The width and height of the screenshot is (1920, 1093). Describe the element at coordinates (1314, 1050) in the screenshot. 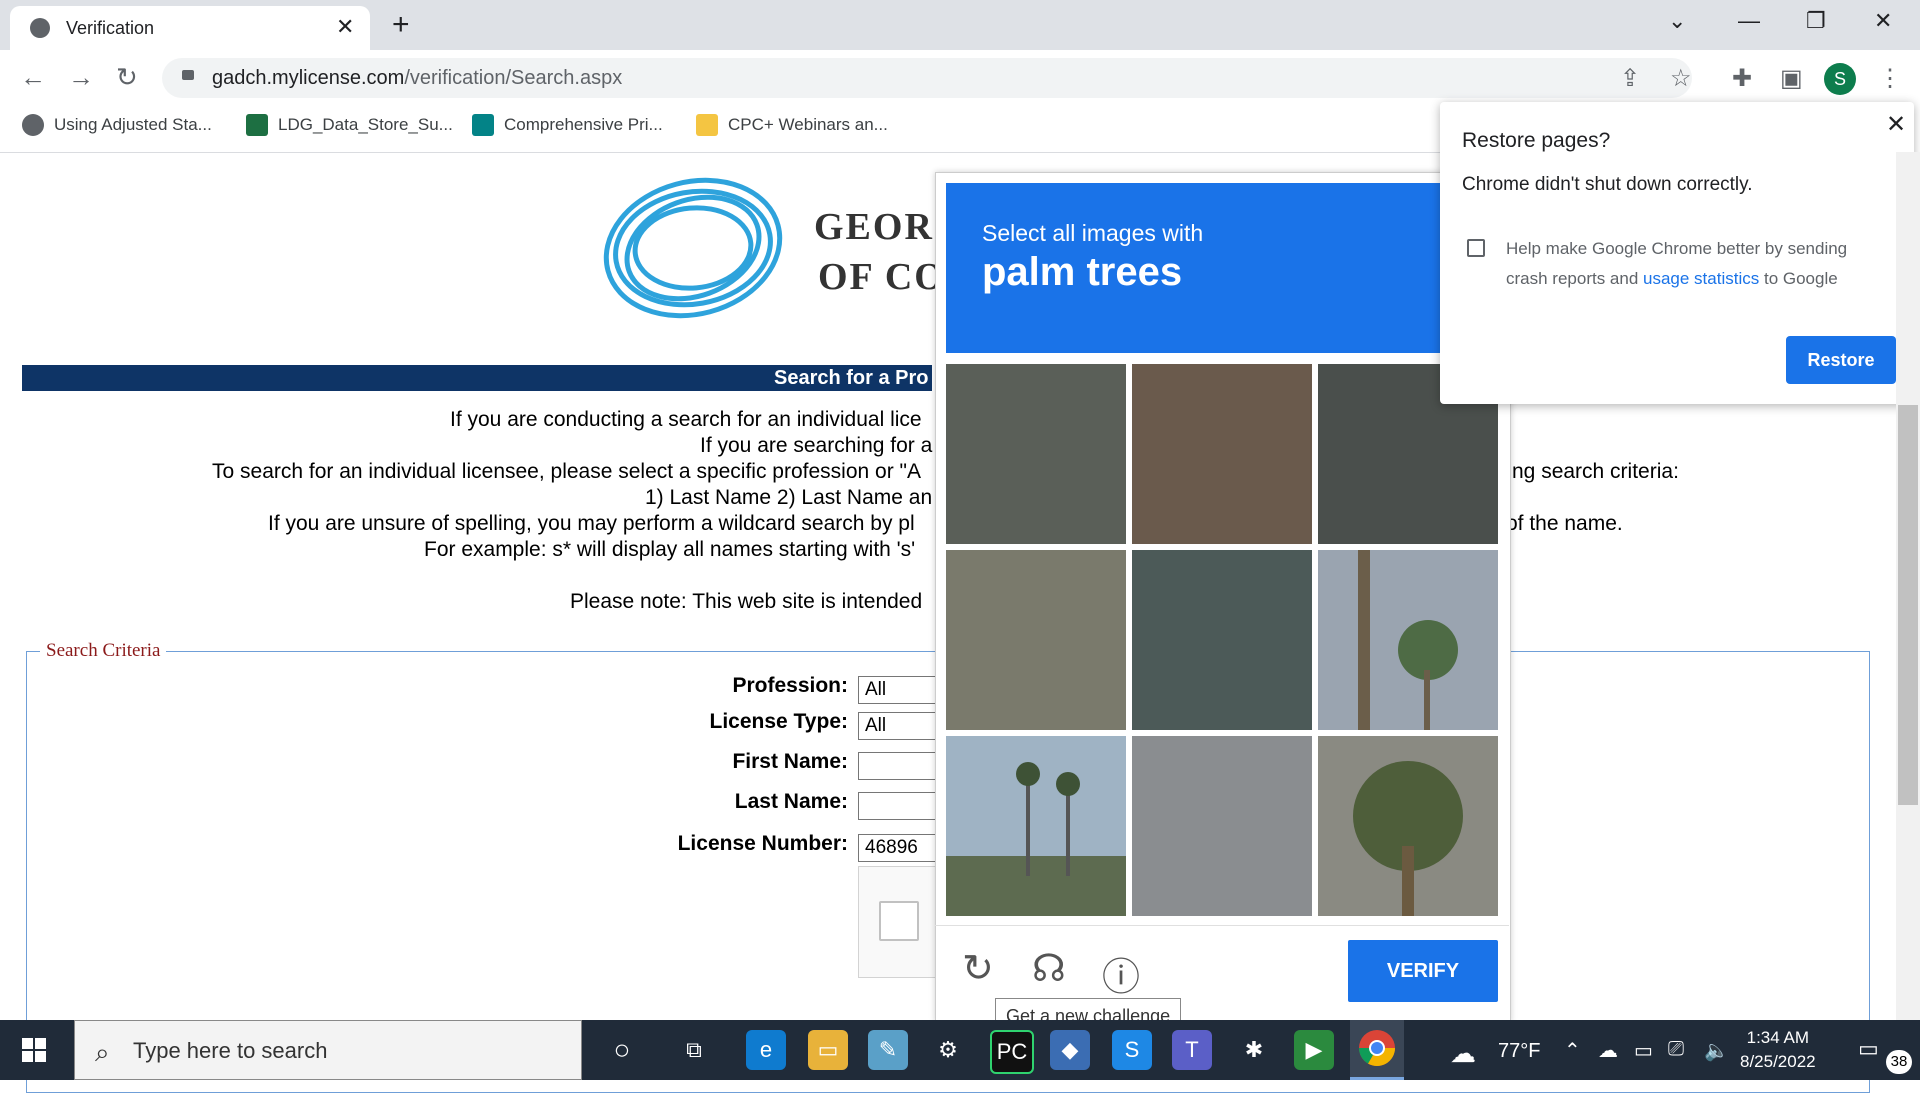

I see `media-player-icon: ▶` at that location.